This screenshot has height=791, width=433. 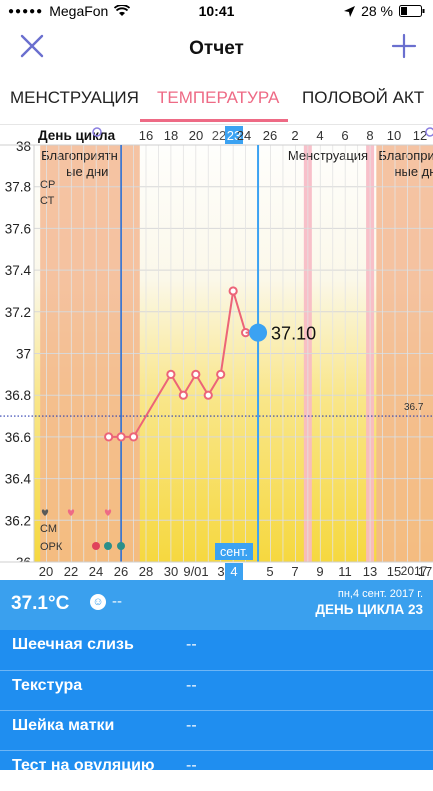 I want to click on y-tick-label: 37.4, so click(x=18, y=270).